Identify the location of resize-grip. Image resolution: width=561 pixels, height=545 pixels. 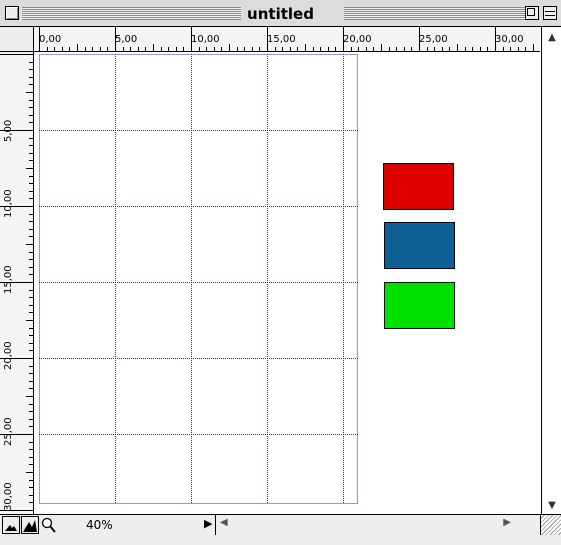
(550, 525).